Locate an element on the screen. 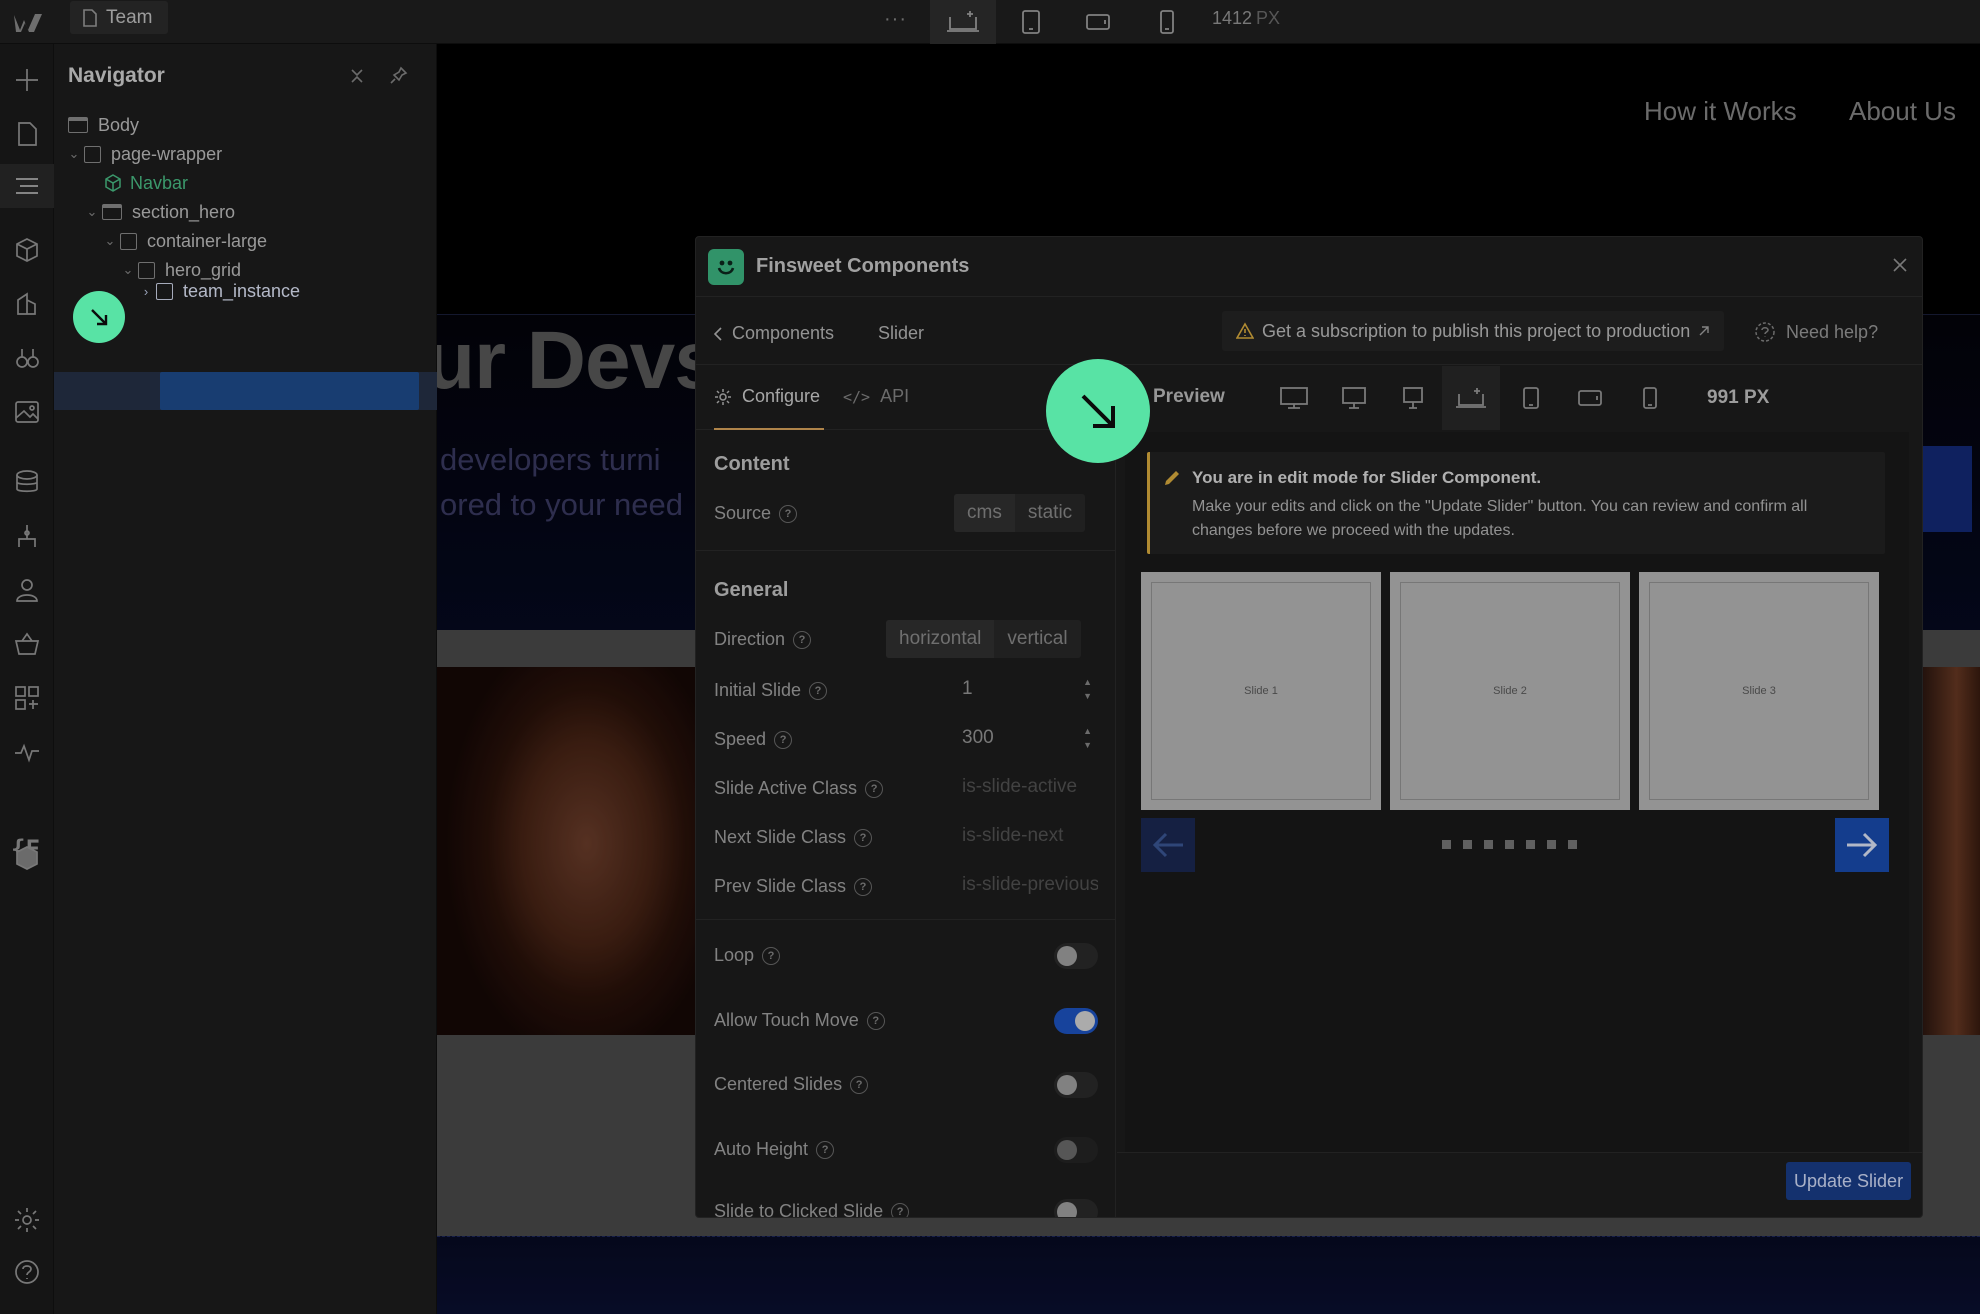  pin-icon is located at coordinates (399, 75).